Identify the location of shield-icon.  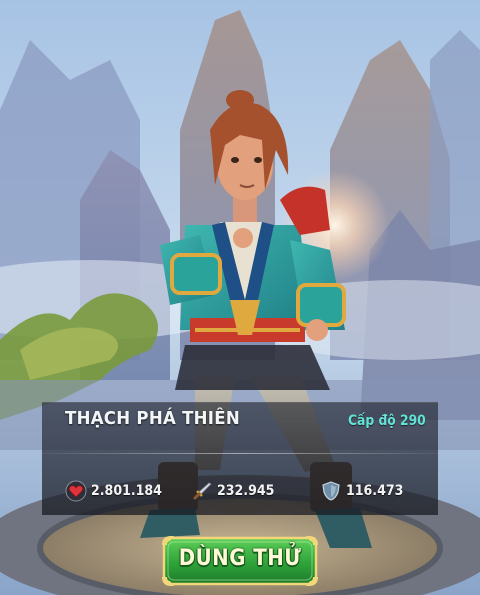
(331, 491).